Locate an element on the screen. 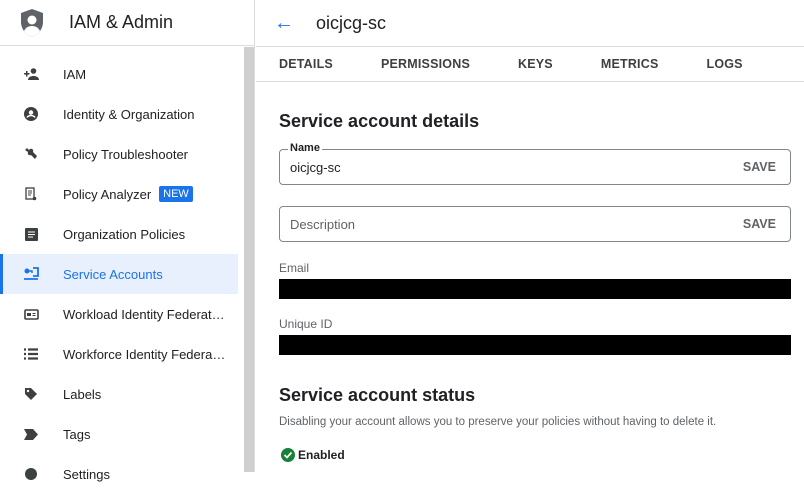  sidebar-item-settings: Settings is located at coordinates (119, 474).